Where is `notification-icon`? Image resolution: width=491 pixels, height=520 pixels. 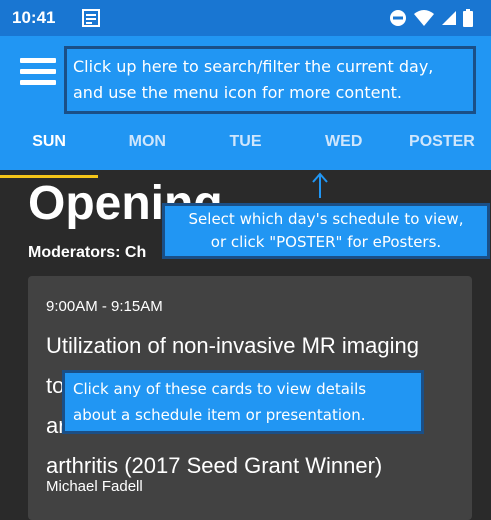
notification-icon is located at coordinates (91, 20).